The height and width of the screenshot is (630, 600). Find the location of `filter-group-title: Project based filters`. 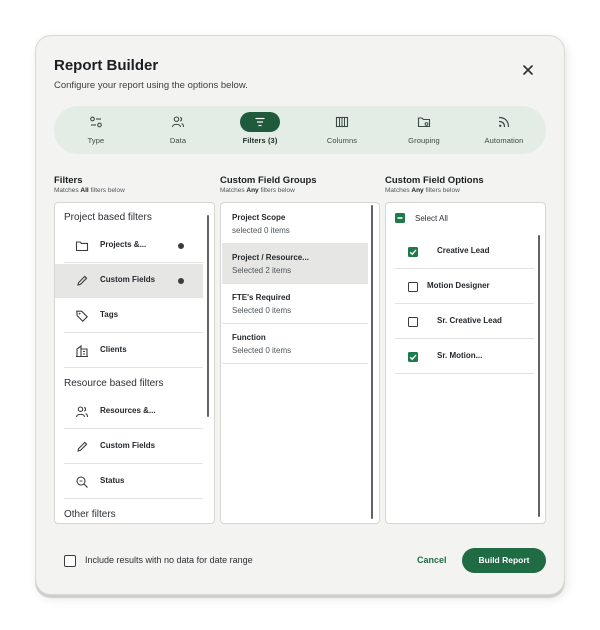

filter-group-title: Project based filters is located at coordinates (108, 217).